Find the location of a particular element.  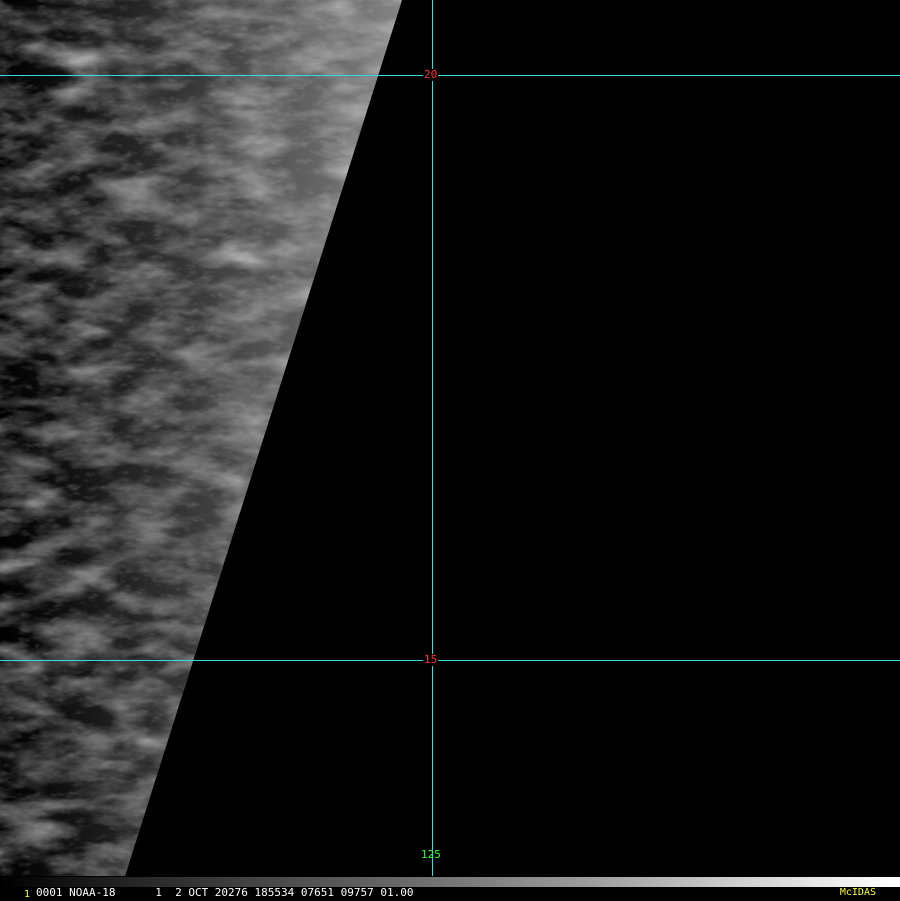

lon-label-125: 125 is located at coordinates (431, 854).